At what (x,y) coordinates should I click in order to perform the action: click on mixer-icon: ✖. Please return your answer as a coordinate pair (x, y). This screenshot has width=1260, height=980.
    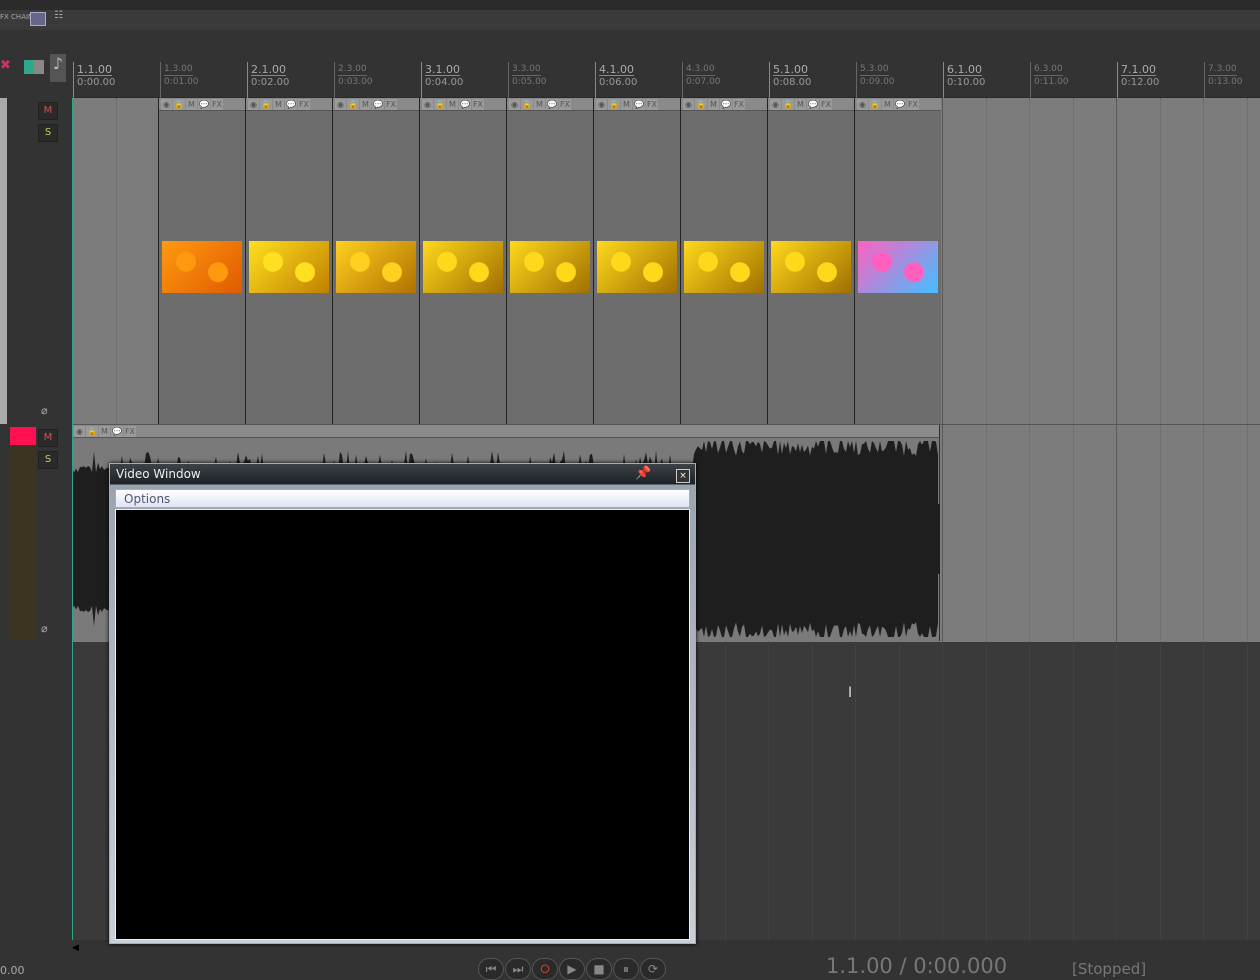
    Looking at the image, I should click on (5, 65).